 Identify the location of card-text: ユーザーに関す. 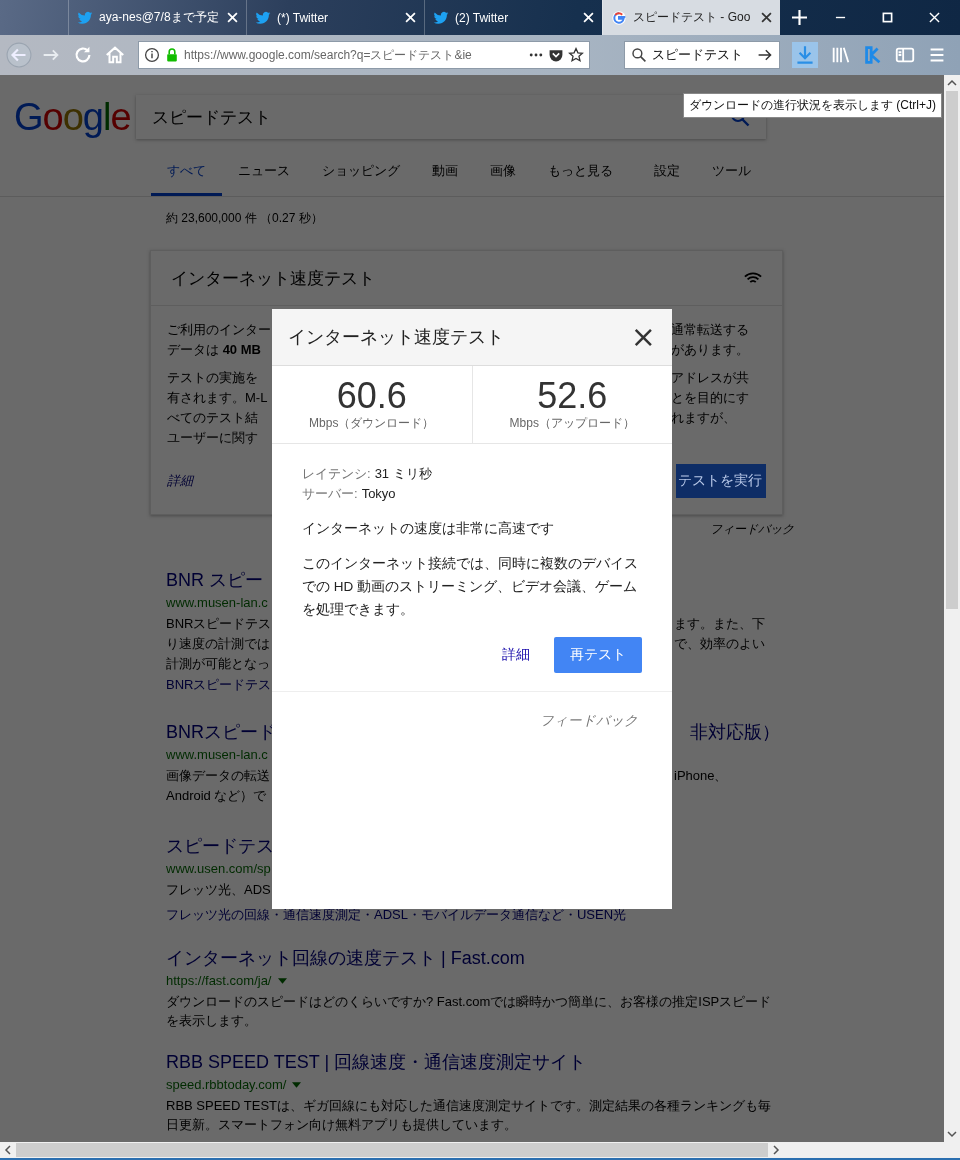
(213, 438).